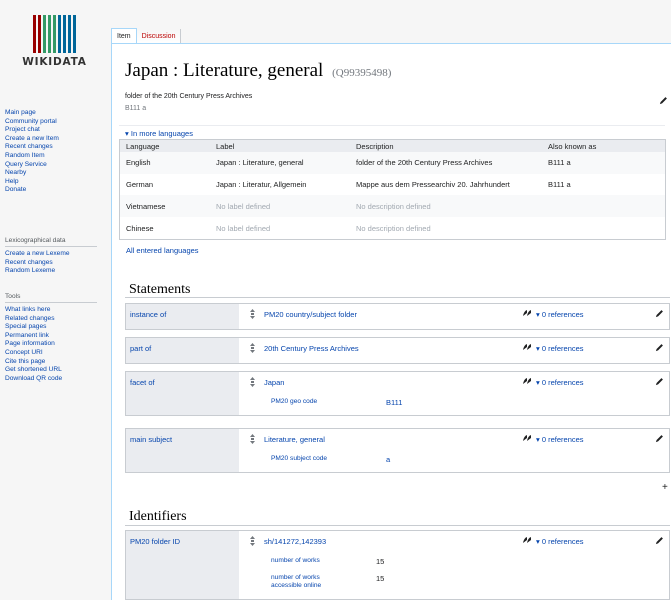 The image size is (671, 600). What do you see at coordinates (55, 254) in the screenshot?
I see `lexeme-link: Create a new Lexeme` at bounding box center [55, 254].